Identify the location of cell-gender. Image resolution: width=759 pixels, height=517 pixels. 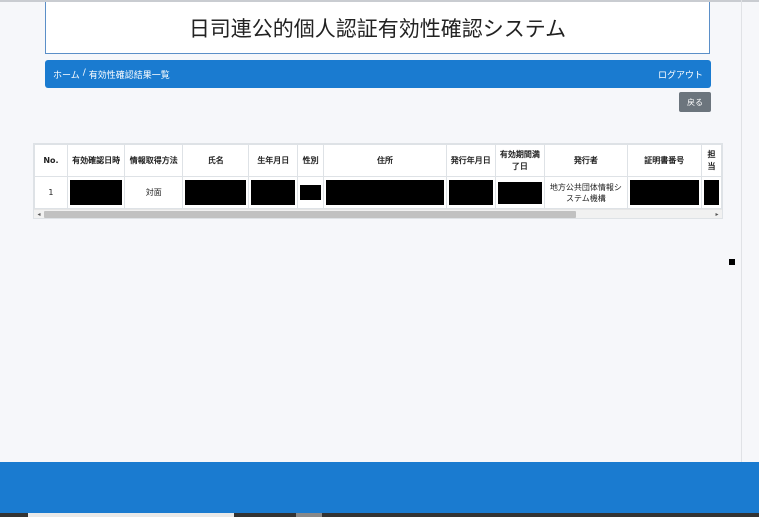
(311, 192).